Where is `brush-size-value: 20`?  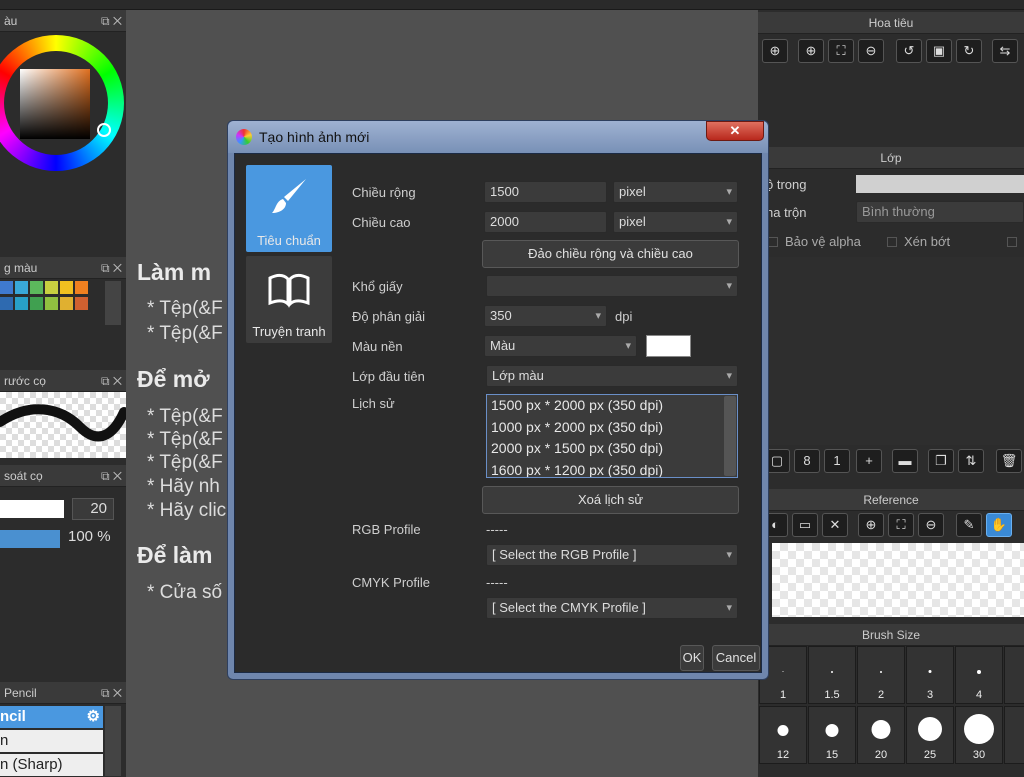 brush-size-value: 20 is located at coordinates (93, 509).